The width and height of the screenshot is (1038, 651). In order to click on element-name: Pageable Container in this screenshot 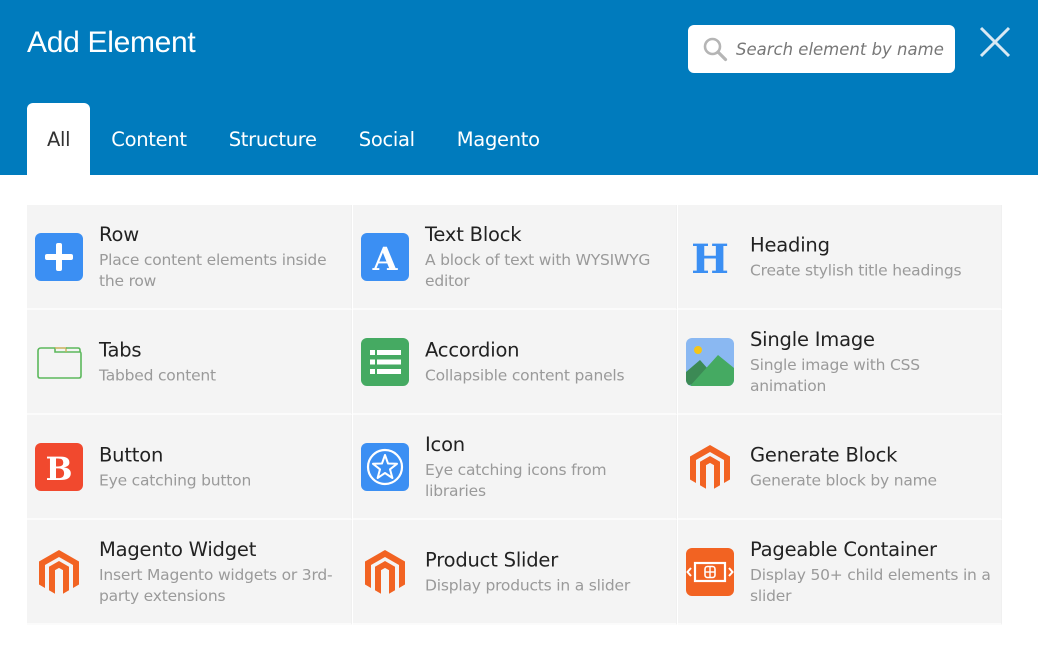, I will do `click(843, 549)`.